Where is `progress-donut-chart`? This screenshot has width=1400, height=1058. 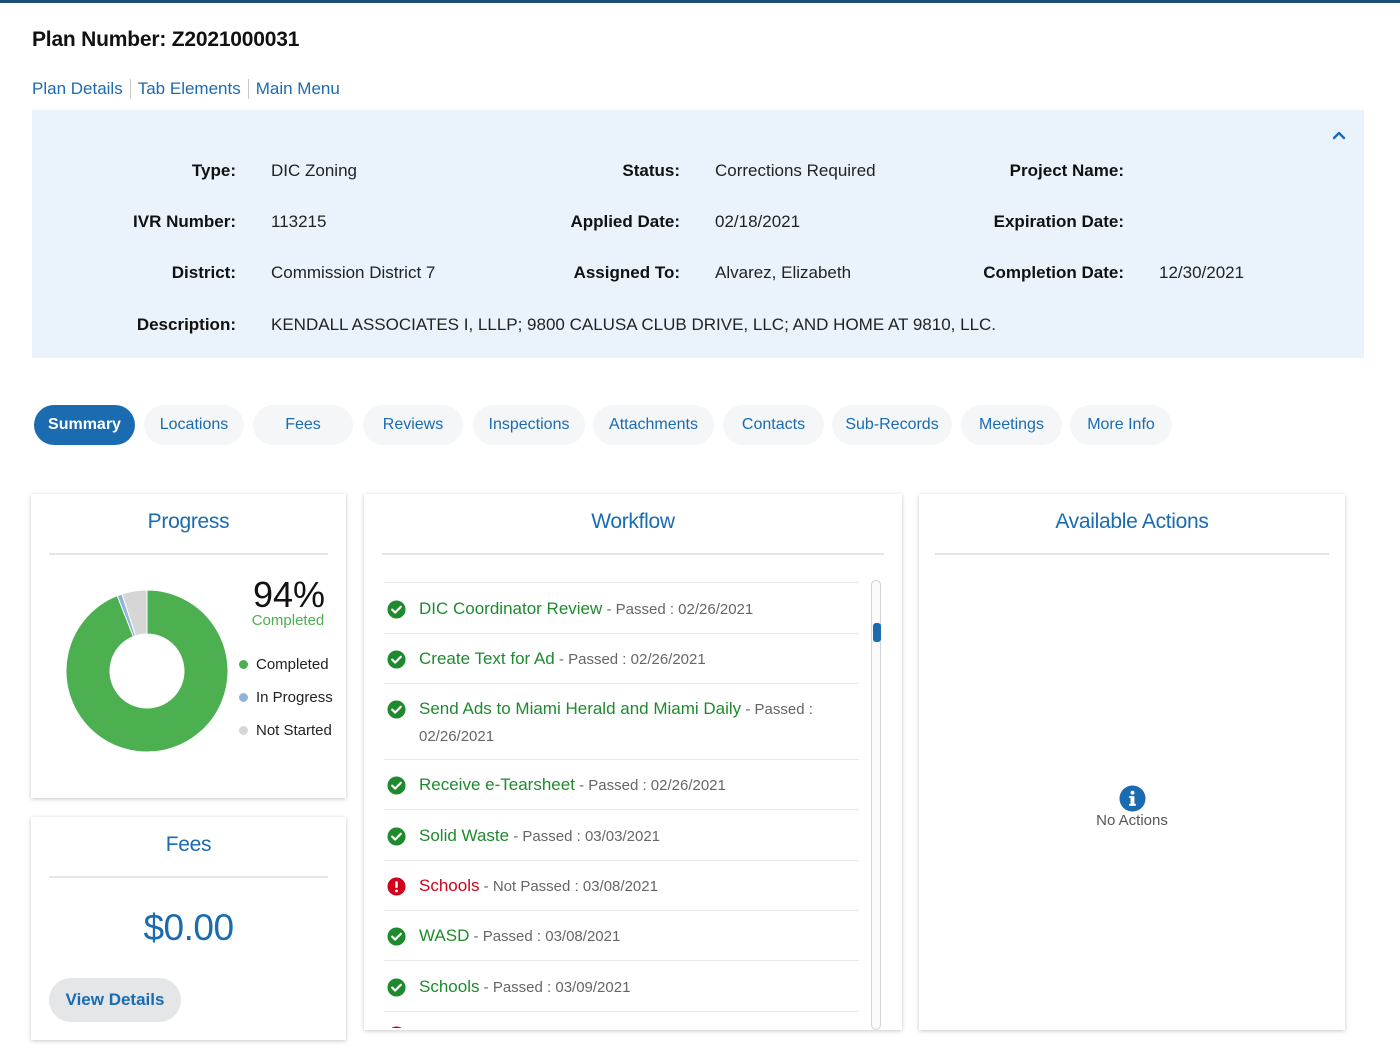
progress-donut-chart is located at coordinates (147, 671).